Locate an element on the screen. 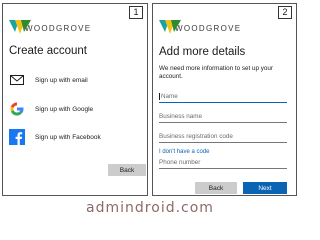  business-registration-placeholder: Business registration code is located at coordinates (196, 136).